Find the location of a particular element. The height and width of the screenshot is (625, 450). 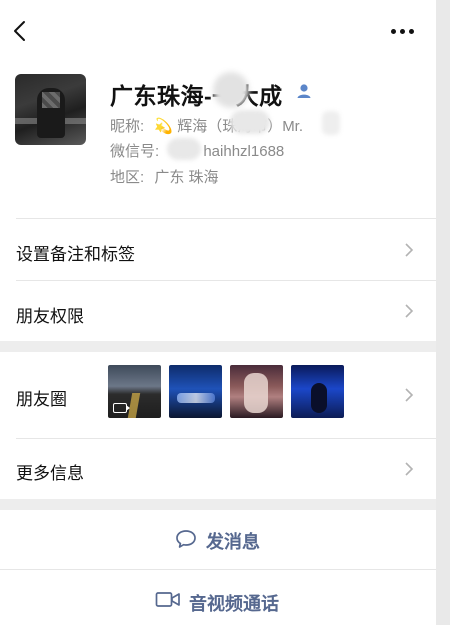

audio-video-call-button: 音视频通话 is located at coordinates (218, 597).